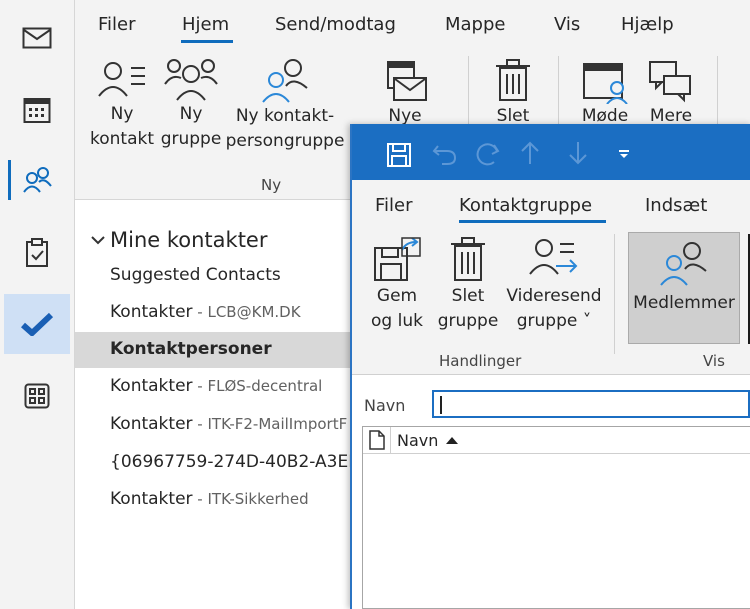 The height and width of the screenshot is (609, 750). I want to click on new-contact-group-icon, so click(285, 81).